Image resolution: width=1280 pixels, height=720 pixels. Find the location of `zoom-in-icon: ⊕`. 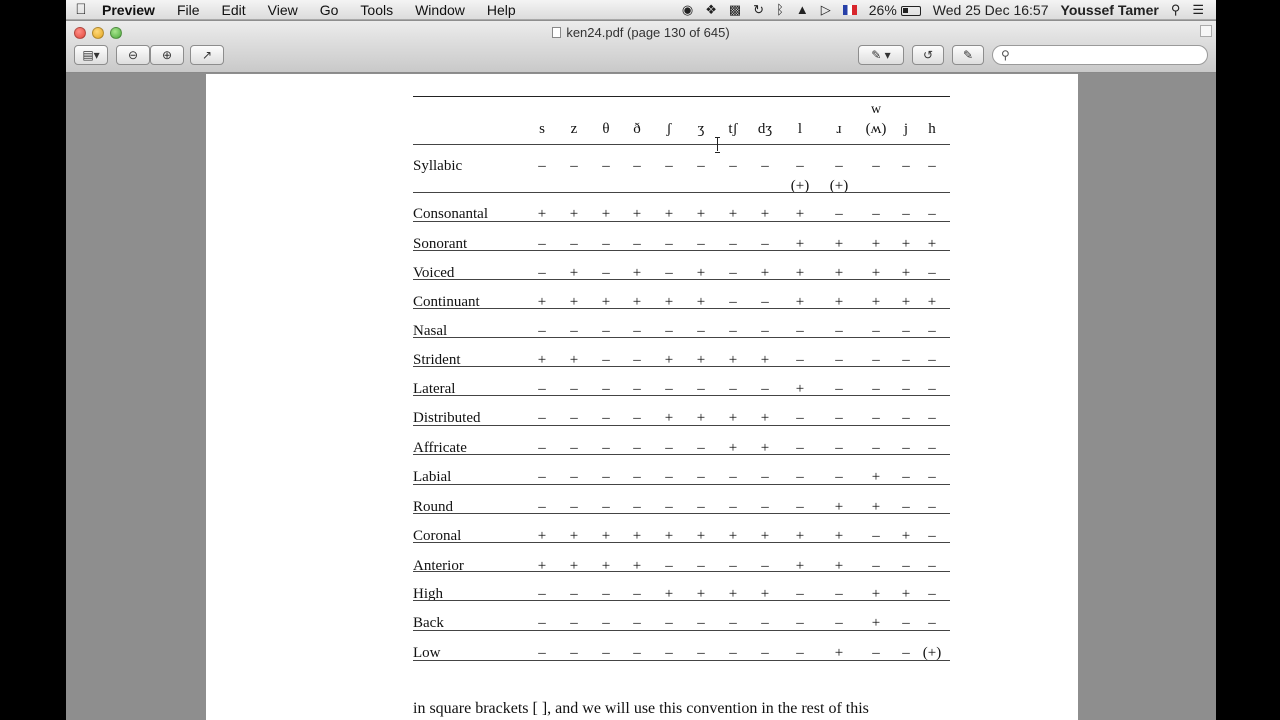

zoom-in-icon: ⊕ is located at coordinates (167, 55).